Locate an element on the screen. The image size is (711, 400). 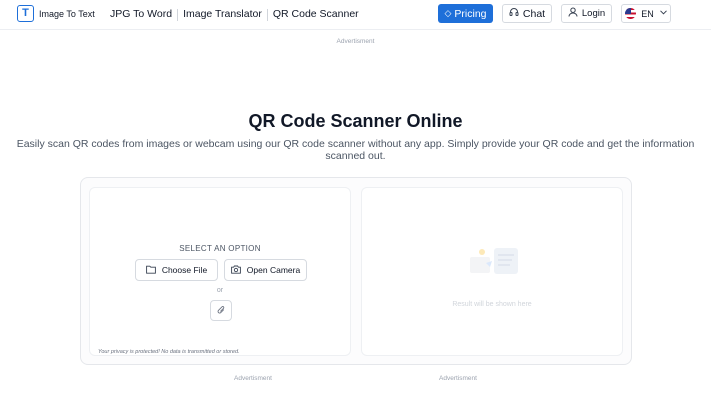
ad-label-bottom-right: Advertisment is located at coordinates (458, 378).